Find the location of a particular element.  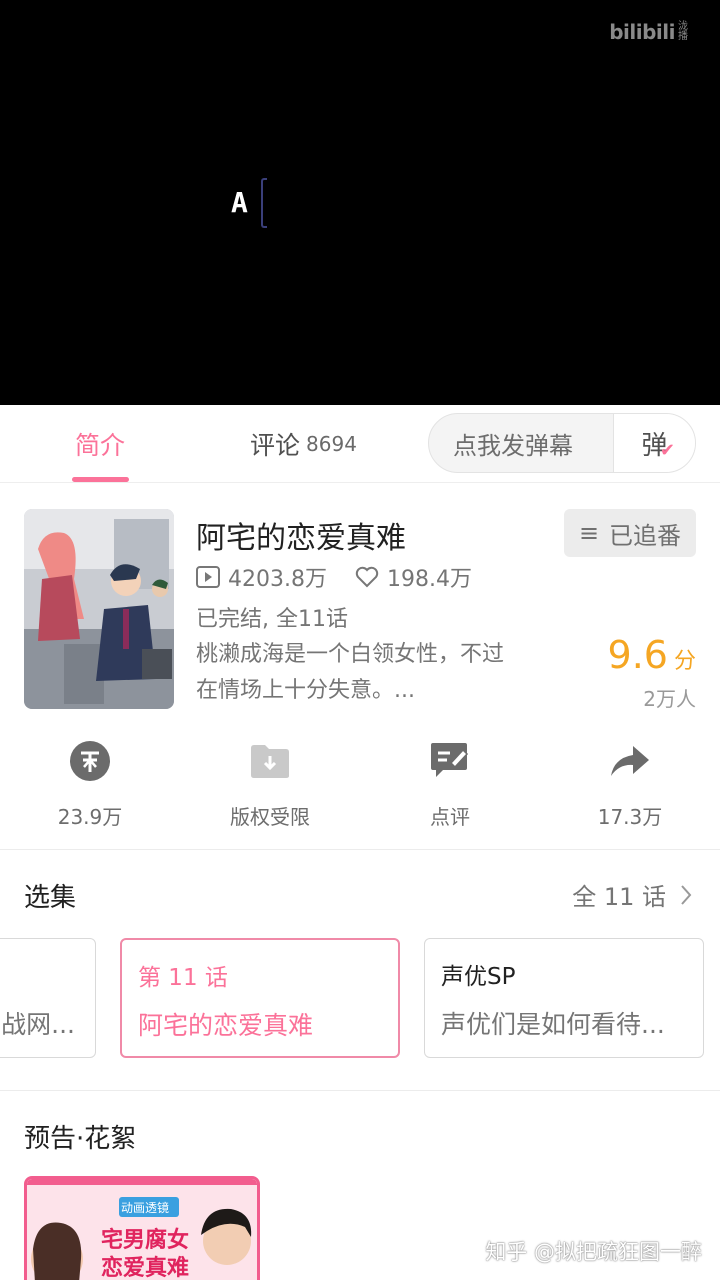

share-button: 17.3万 is located at coordinates (630, 784).